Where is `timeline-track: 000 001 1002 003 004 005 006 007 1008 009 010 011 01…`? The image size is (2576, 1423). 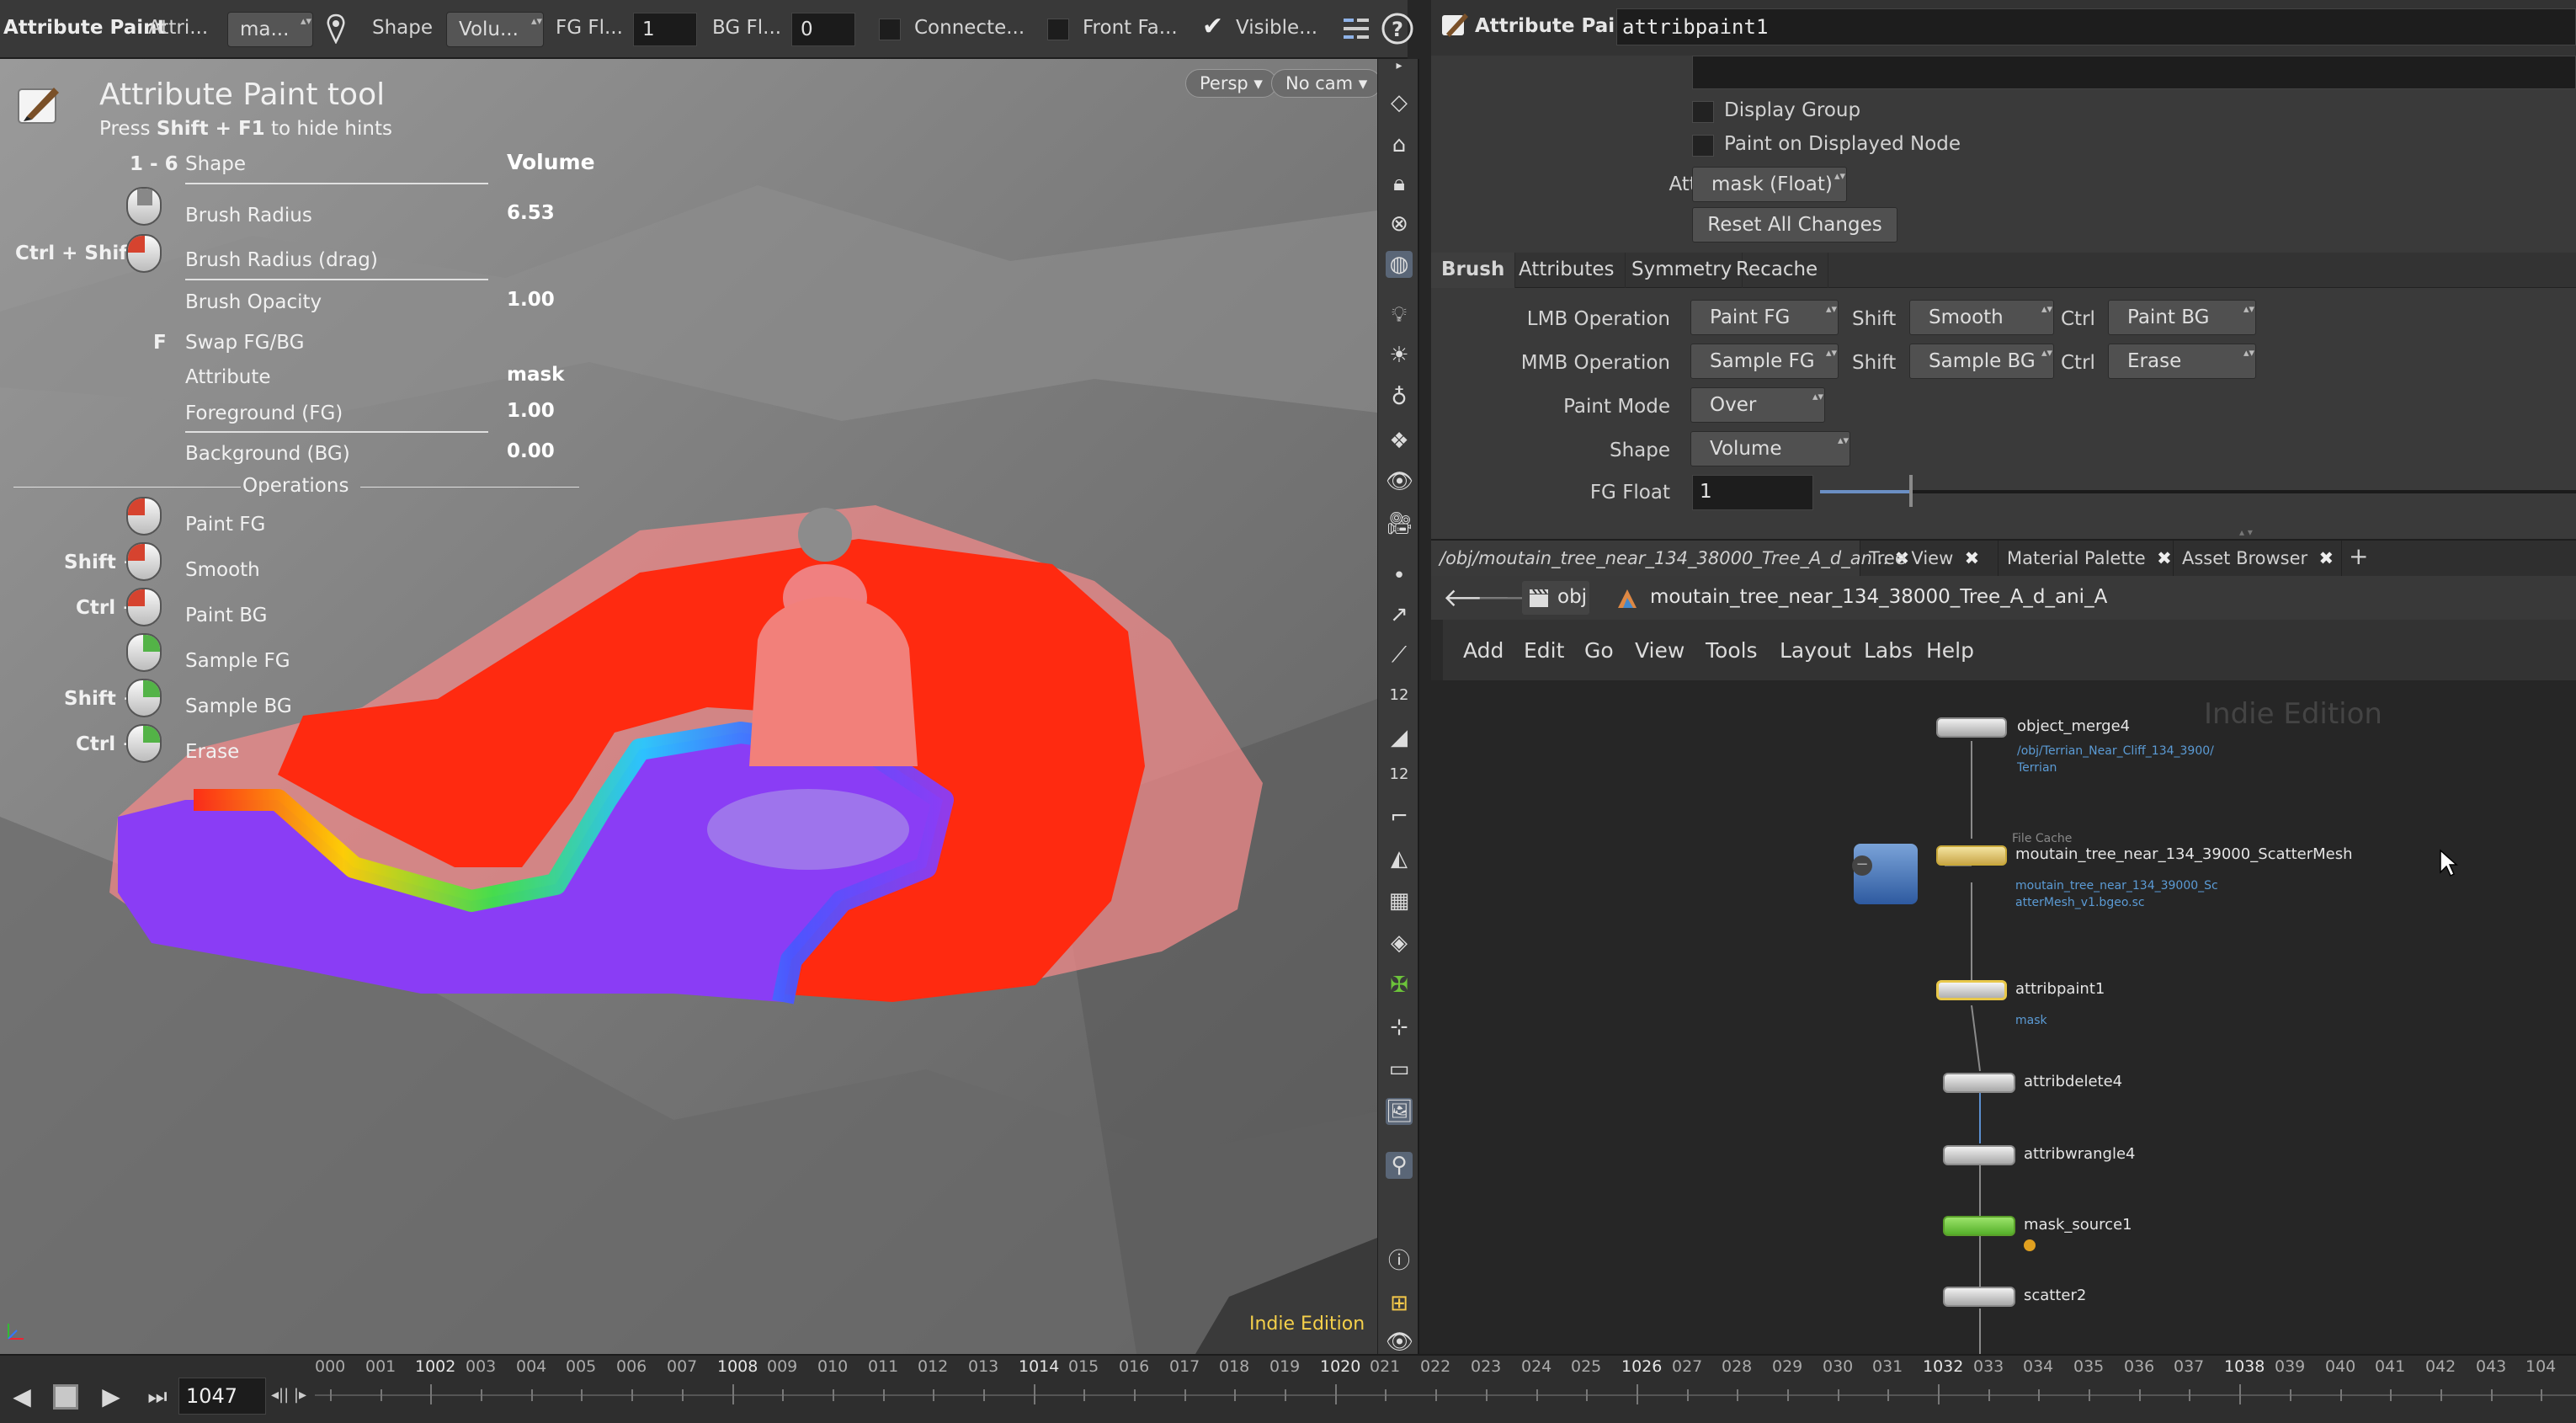
timeline-track: 000 001 1002 003 004 005 006 007 1008 009 010 011 01… is located at coordinates (1446, 1389).